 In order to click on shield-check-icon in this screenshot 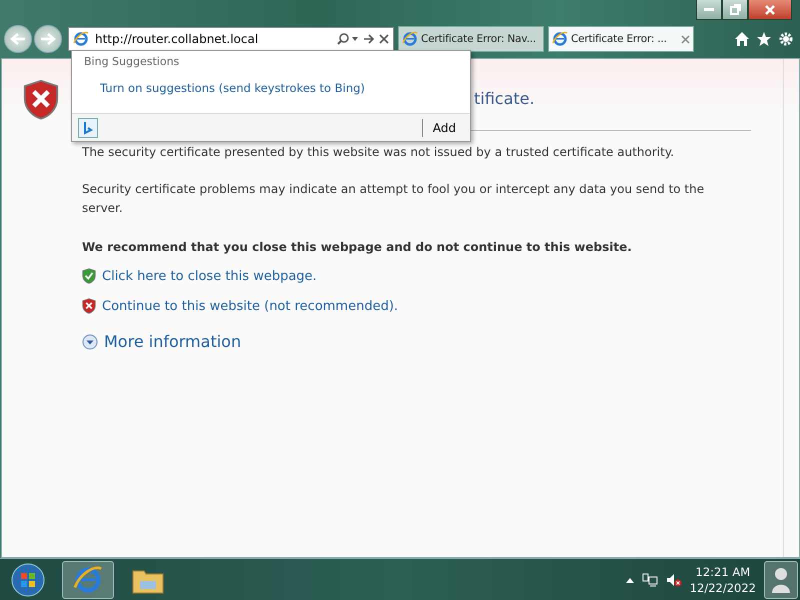, I will do `click(89, 276)`.